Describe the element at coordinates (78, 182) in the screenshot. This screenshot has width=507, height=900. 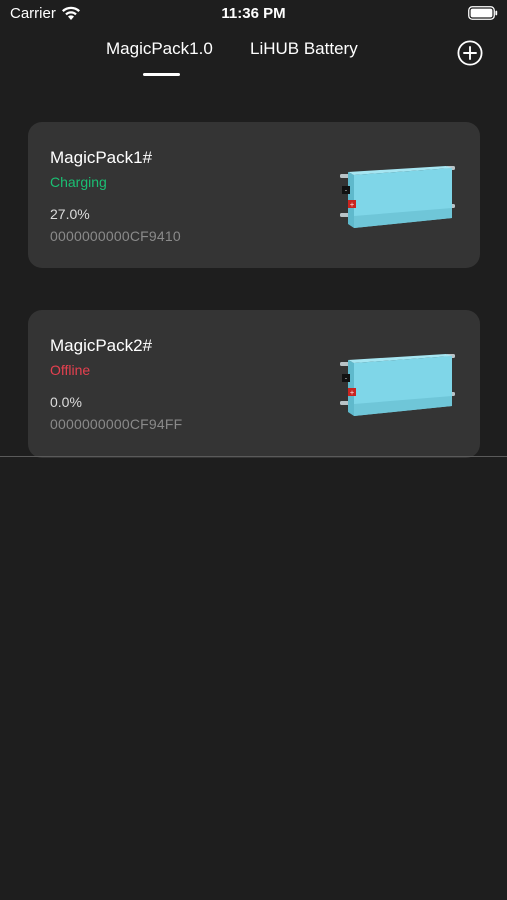
I see `device-status: Charging` at that location.